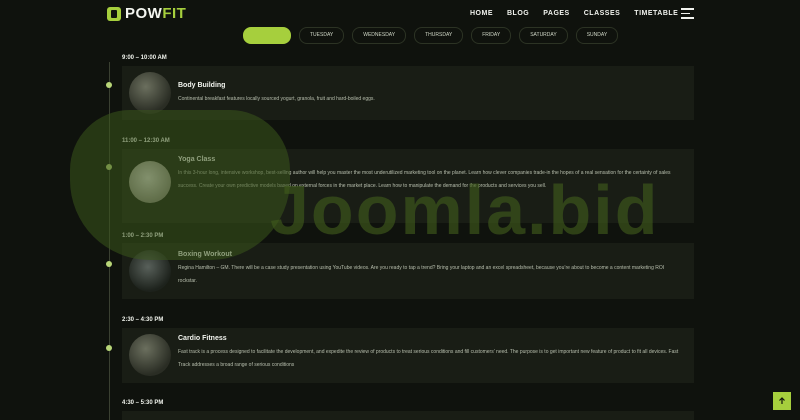  I want to click on nav-home: HOME, so click(481, 13).